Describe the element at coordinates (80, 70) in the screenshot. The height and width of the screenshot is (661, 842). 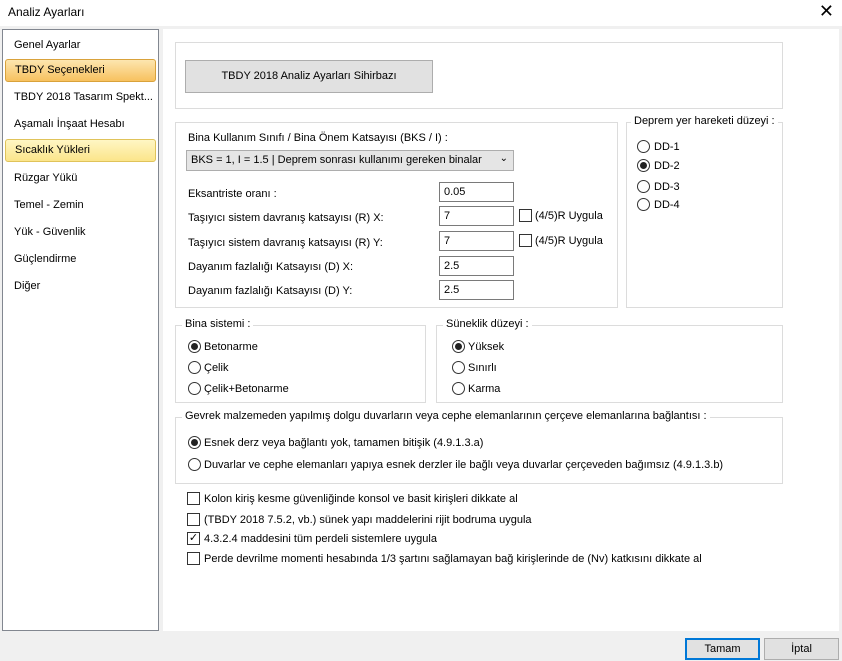
I see `sidebar-item-tbdy-secenekleri: TBDY Seçenekleri` at that location.